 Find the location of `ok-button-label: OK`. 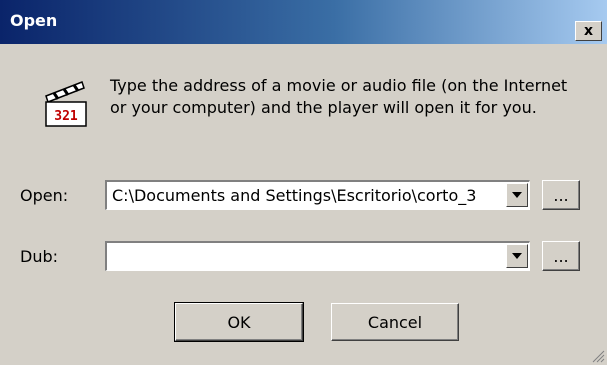

ok-button-label: OK is located at coordinates (239, 322).